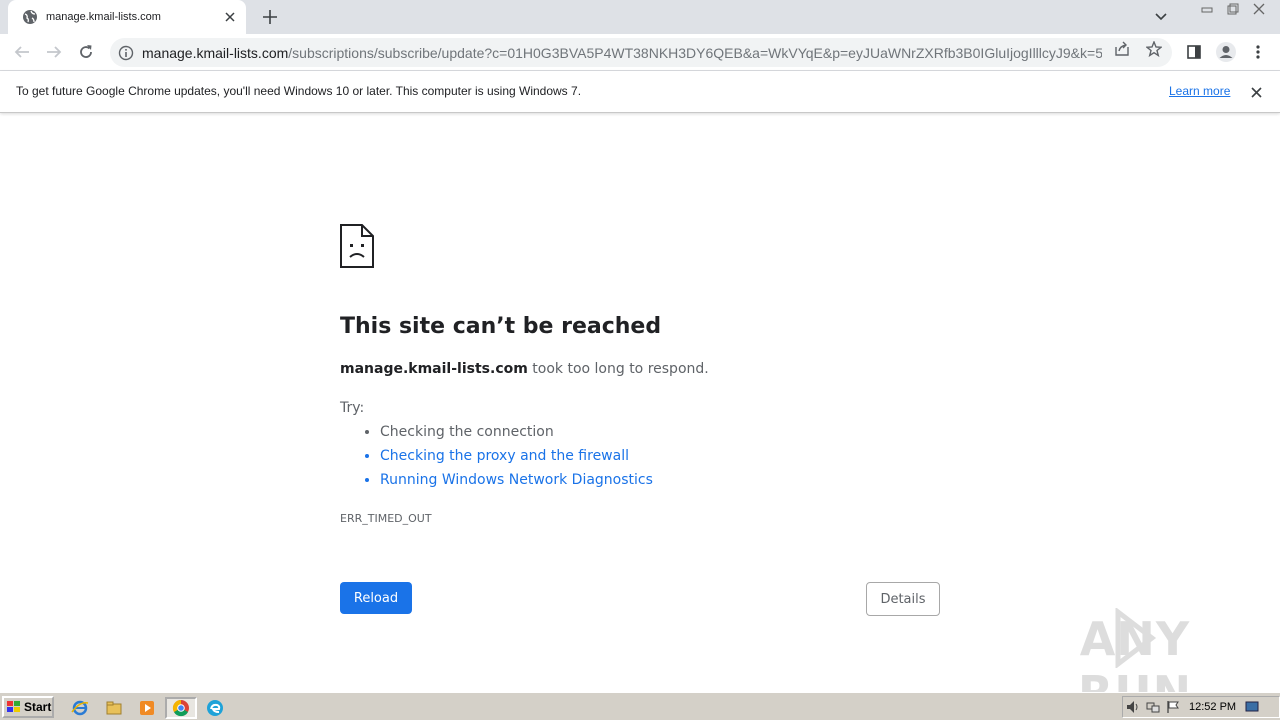 This screenshot has width=1280, height=720. I want to click on media-player-icon, so click(147, 708).